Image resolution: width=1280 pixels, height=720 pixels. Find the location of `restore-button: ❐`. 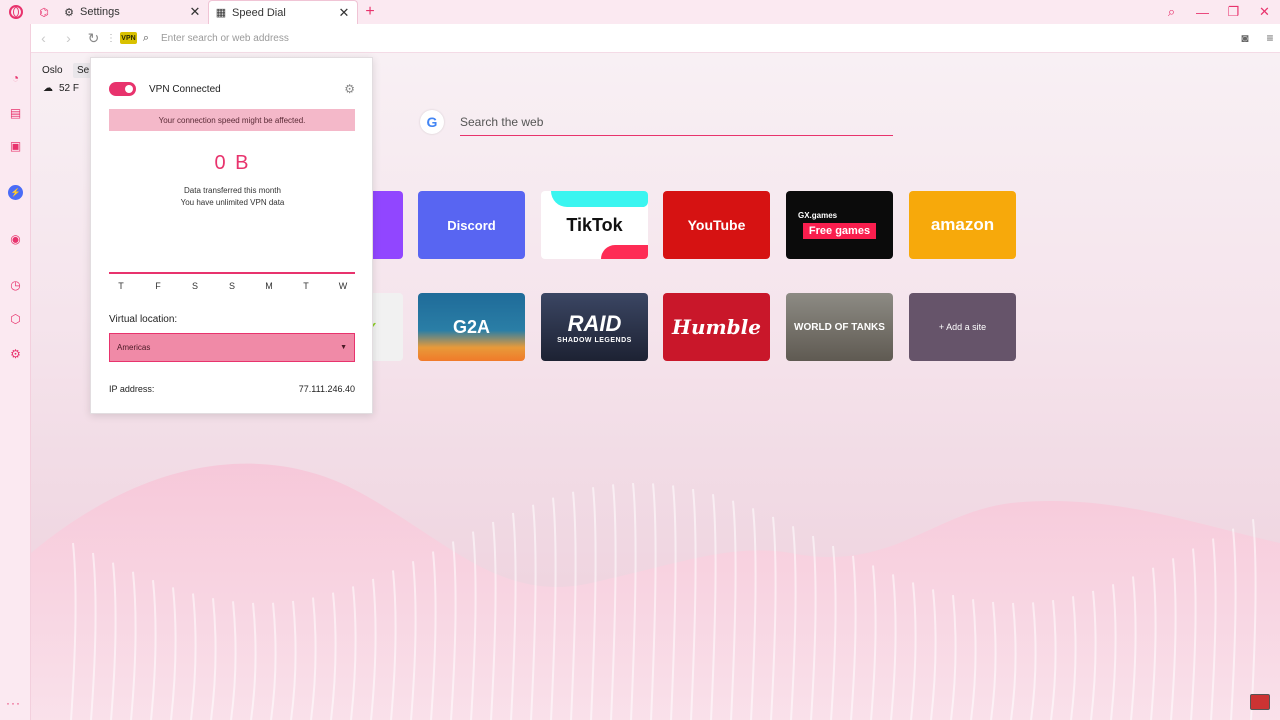

restore-button: ❐ is located at coordinates (1233, 12).